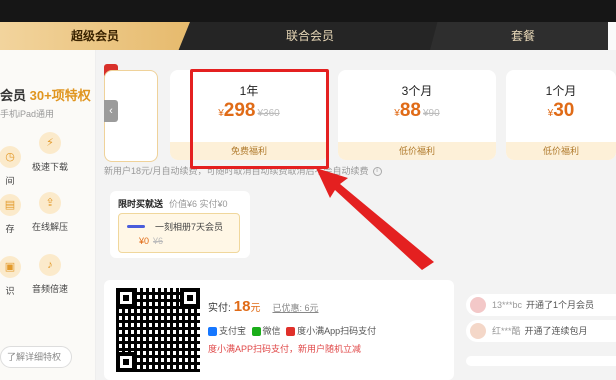 The width and height of the screenshot is (616, 380). I want to click on membership-tabs: 超级会员 联合会员 套餐, so click(308, 36).